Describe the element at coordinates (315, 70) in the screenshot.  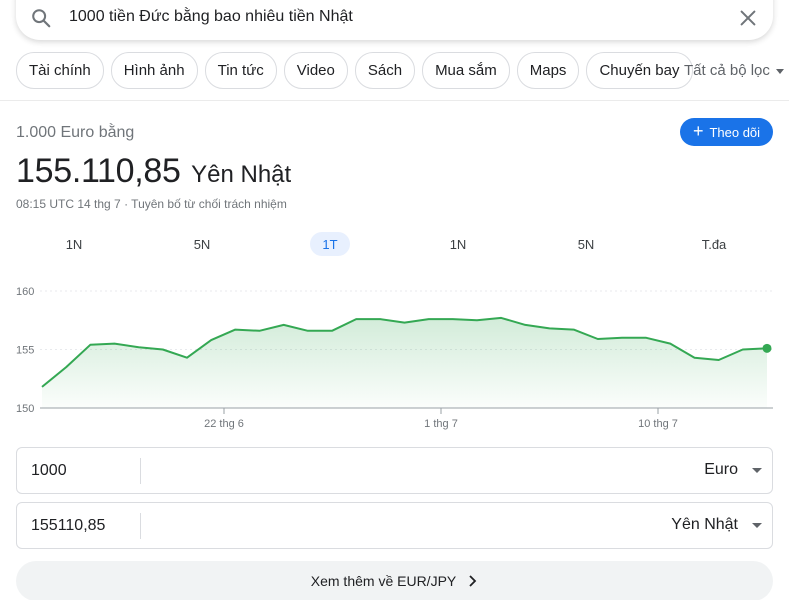
I see `chip-video: Video` at that location.